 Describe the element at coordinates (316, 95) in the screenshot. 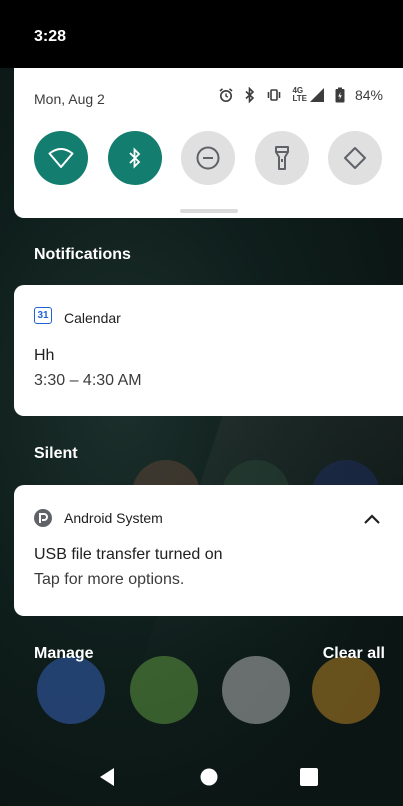

I see `signal-icon` at that location.